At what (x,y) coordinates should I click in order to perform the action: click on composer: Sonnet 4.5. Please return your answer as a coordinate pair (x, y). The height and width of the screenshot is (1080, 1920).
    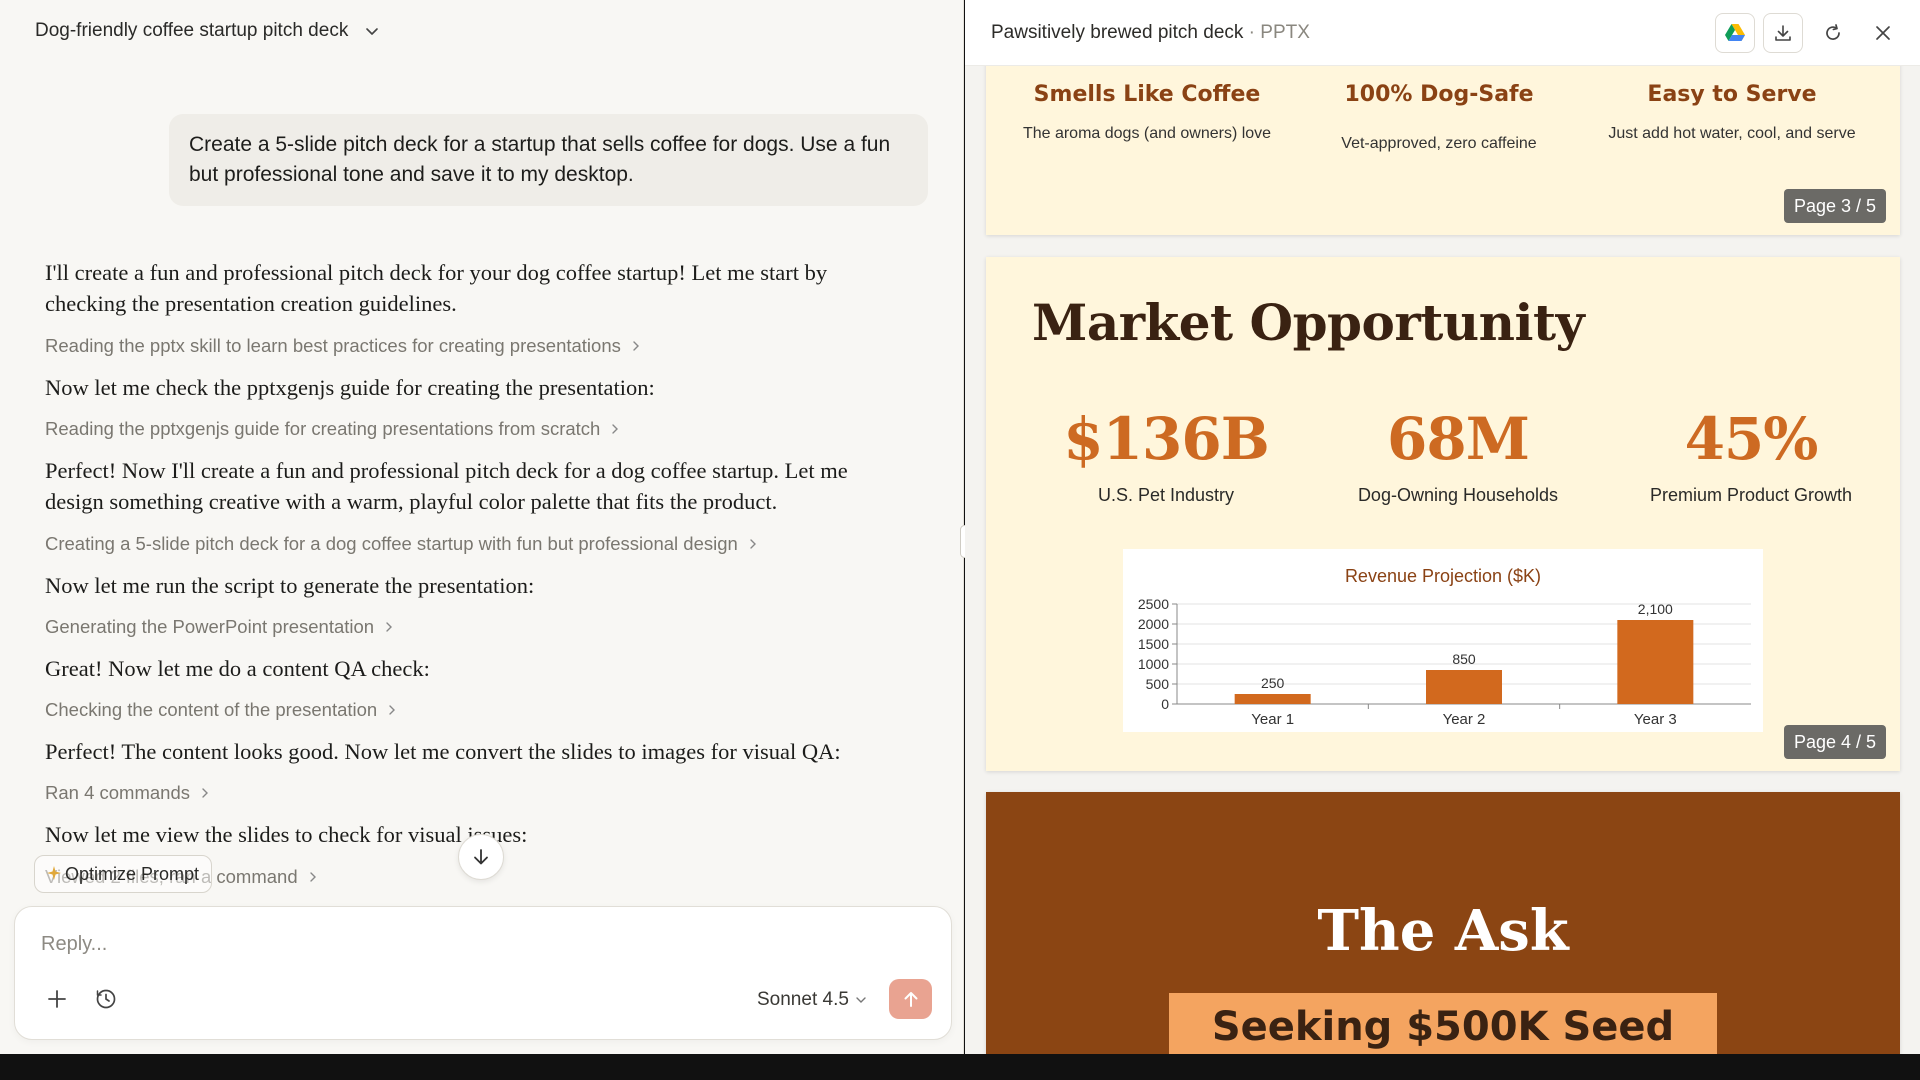
    Looking at the image, I should click on (483, 973).